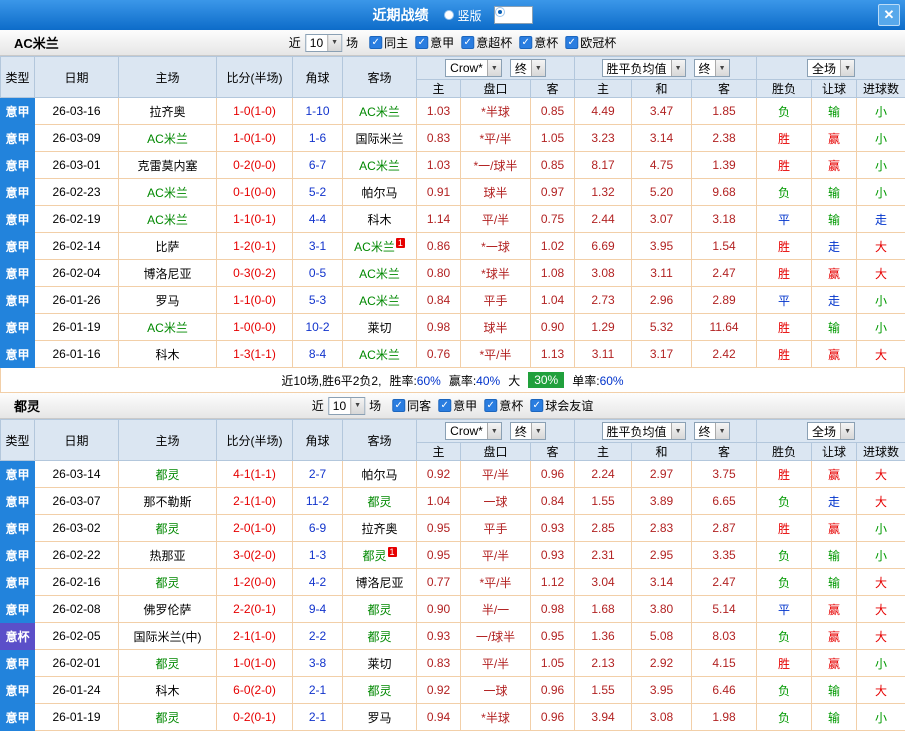 The height and width of the screenshot is (752, 905). Describe the element at coordinates (76, 528) in the screenshot. I see `date-cell: 26-03-02` at that location.